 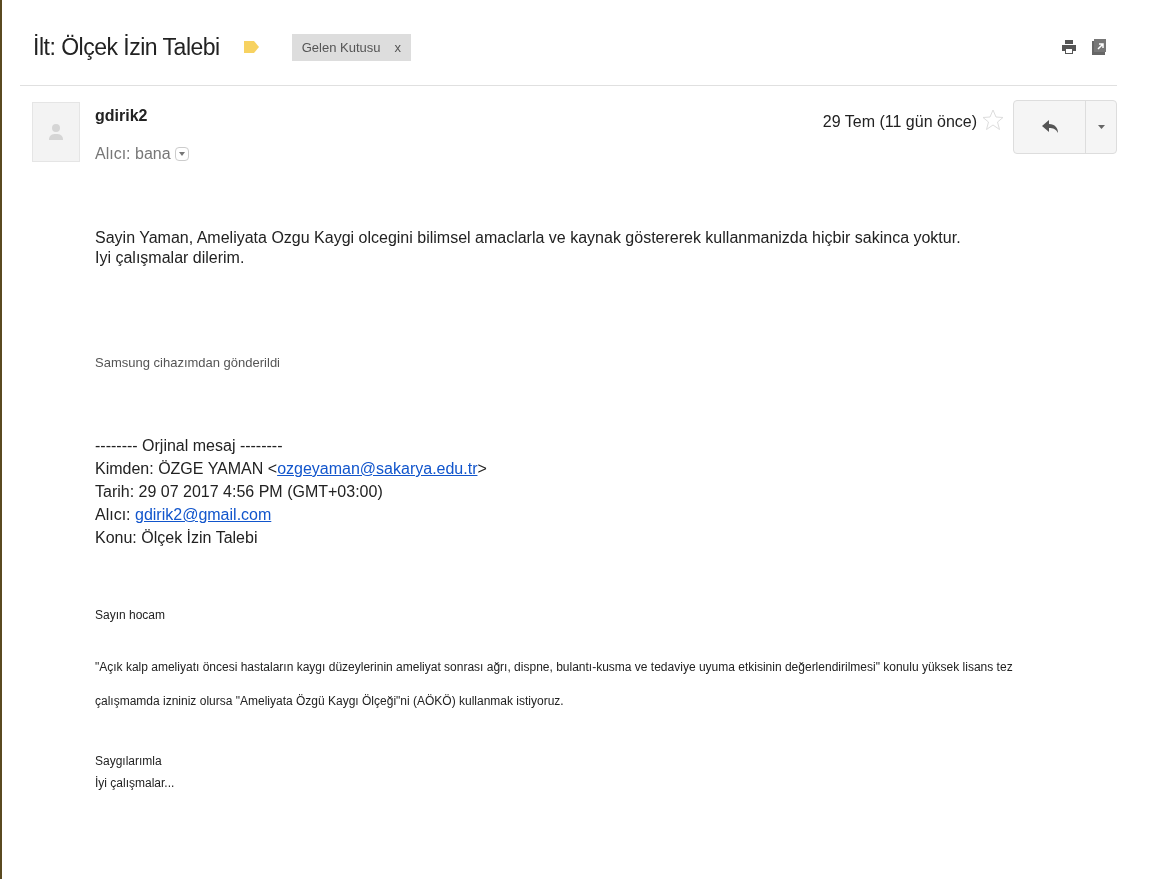 I want to click on details-dropdown, so click(x=181, y=153).